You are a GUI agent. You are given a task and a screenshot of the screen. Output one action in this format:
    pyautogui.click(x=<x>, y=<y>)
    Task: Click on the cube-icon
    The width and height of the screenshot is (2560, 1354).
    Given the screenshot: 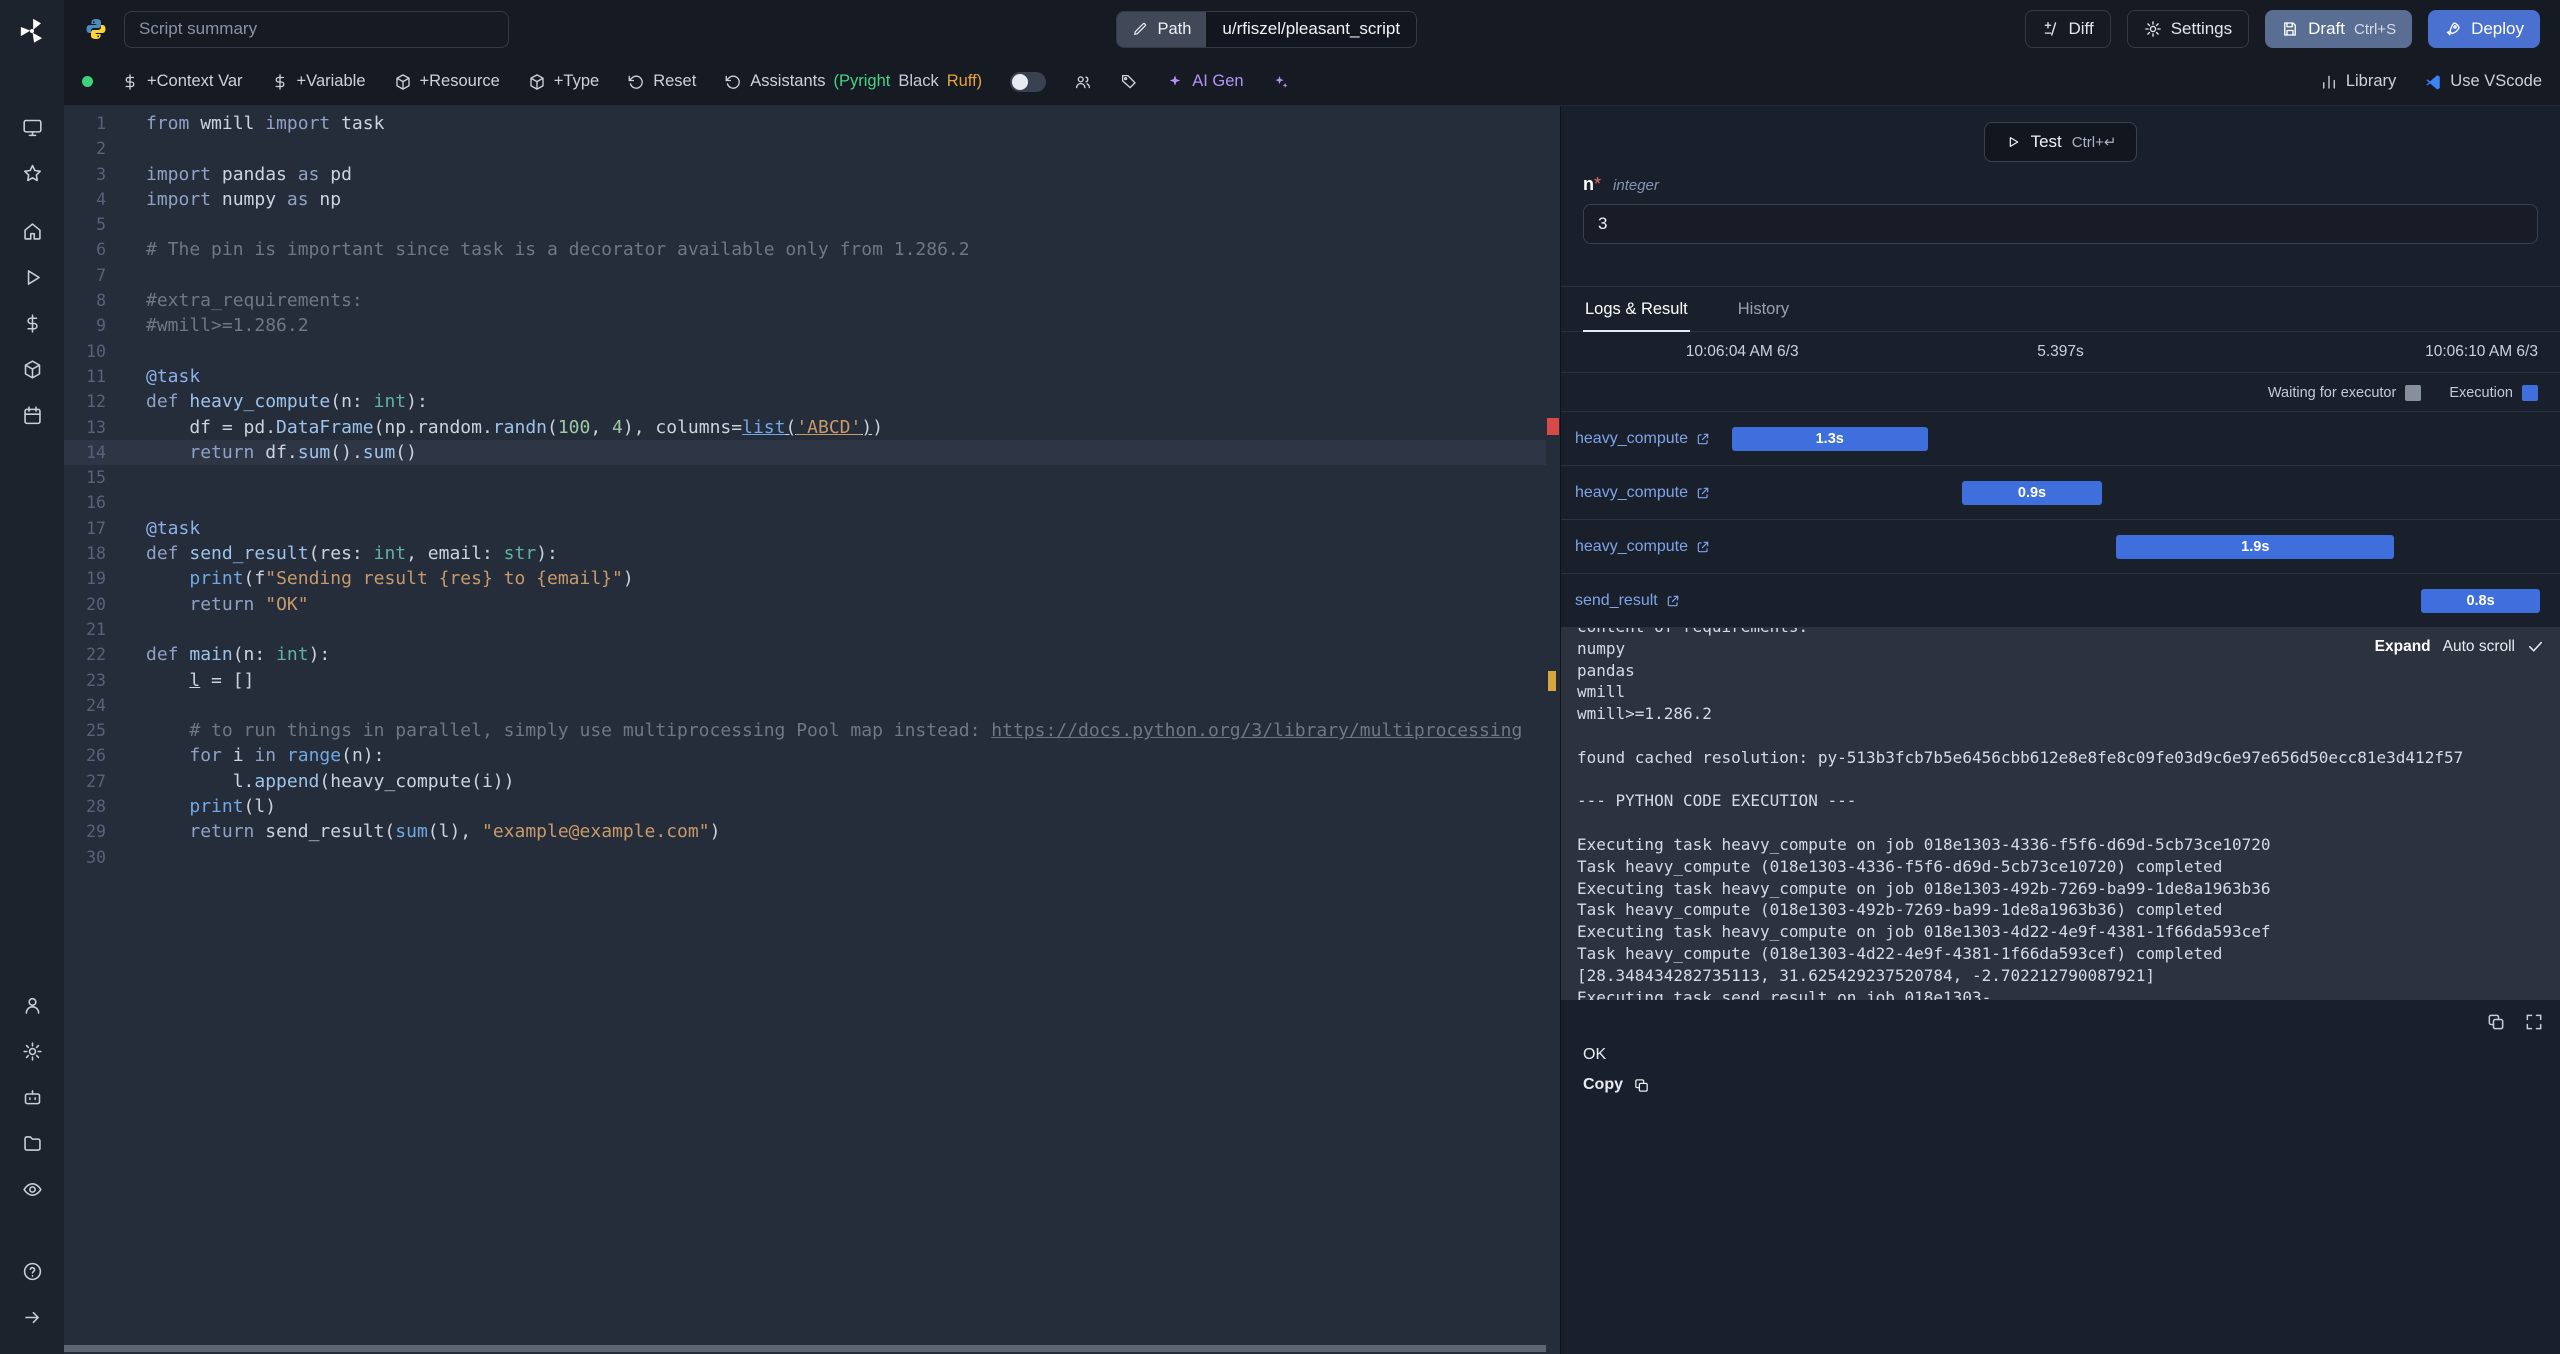 What is the action you would take?
    pyautogui.click(x=537, y=81)
    